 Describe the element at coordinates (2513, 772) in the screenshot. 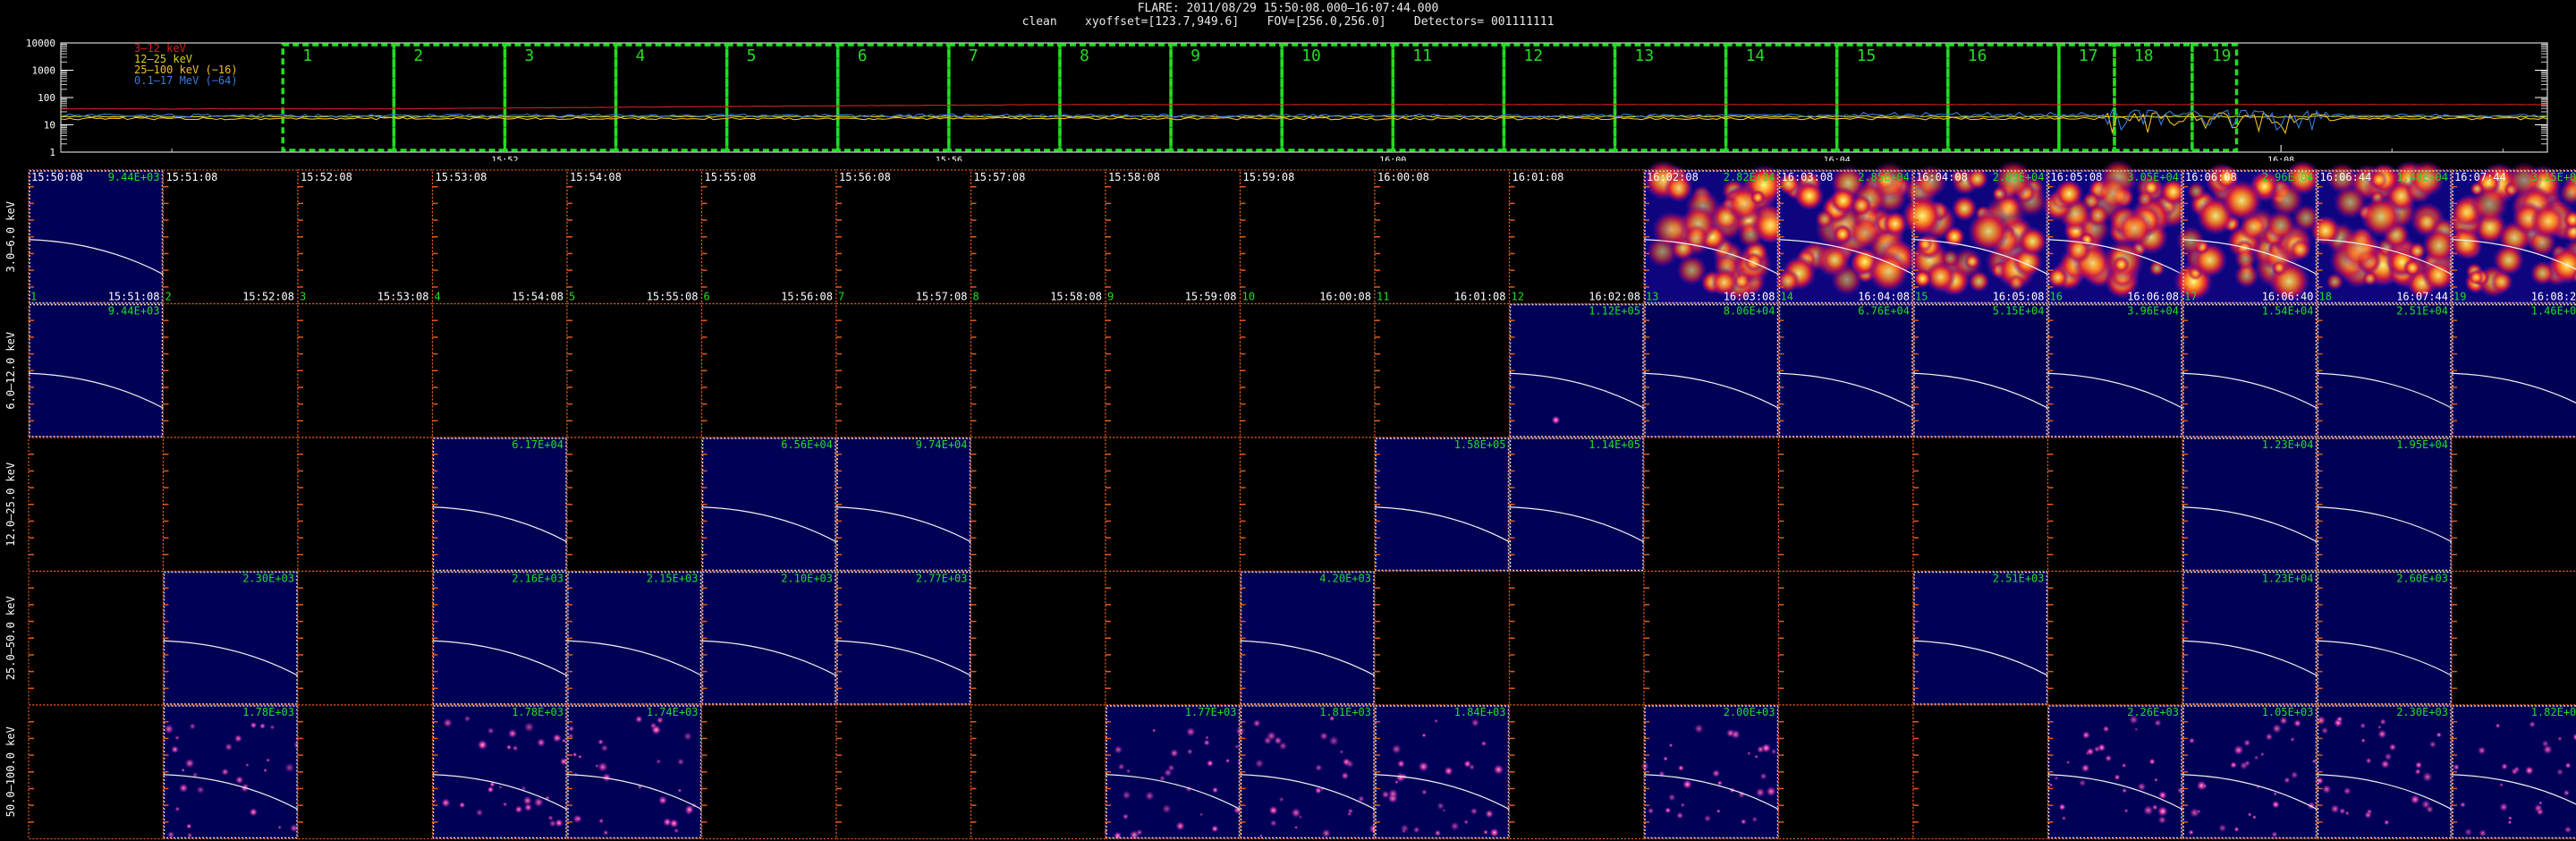

I see `image-cell: 1.82E+03` at that location.